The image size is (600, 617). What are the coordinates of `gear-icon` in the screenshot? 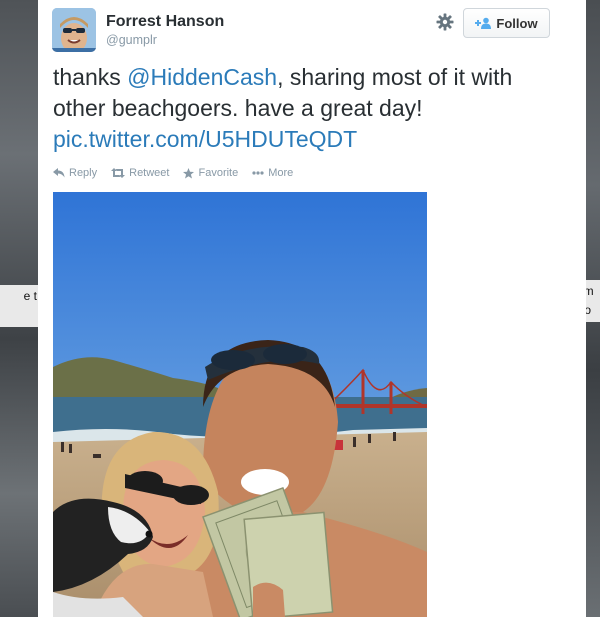 It's located at (445, 22).